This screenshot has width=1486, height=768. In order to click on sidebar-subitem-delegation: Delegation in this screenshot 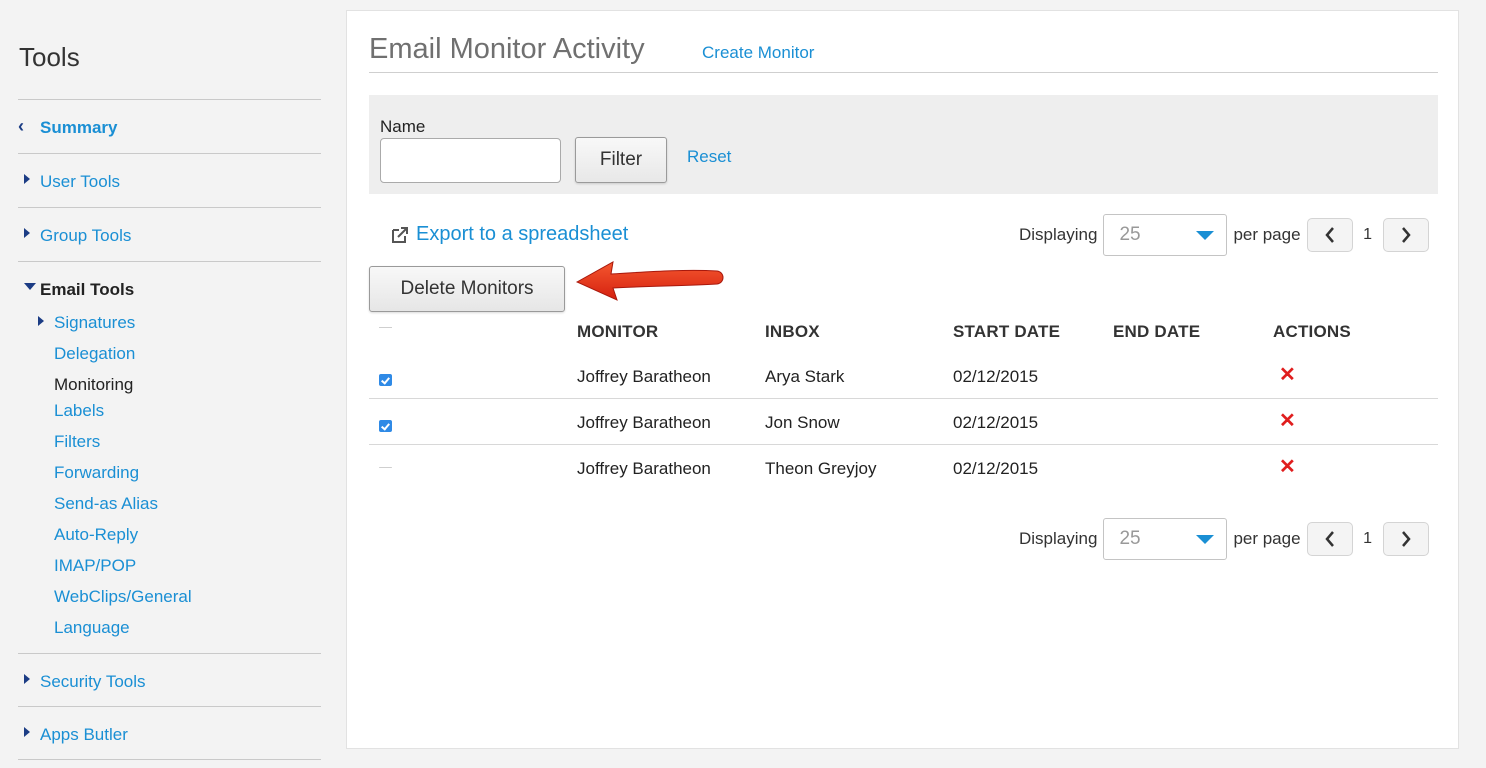, I will do `click(94, 354)`.